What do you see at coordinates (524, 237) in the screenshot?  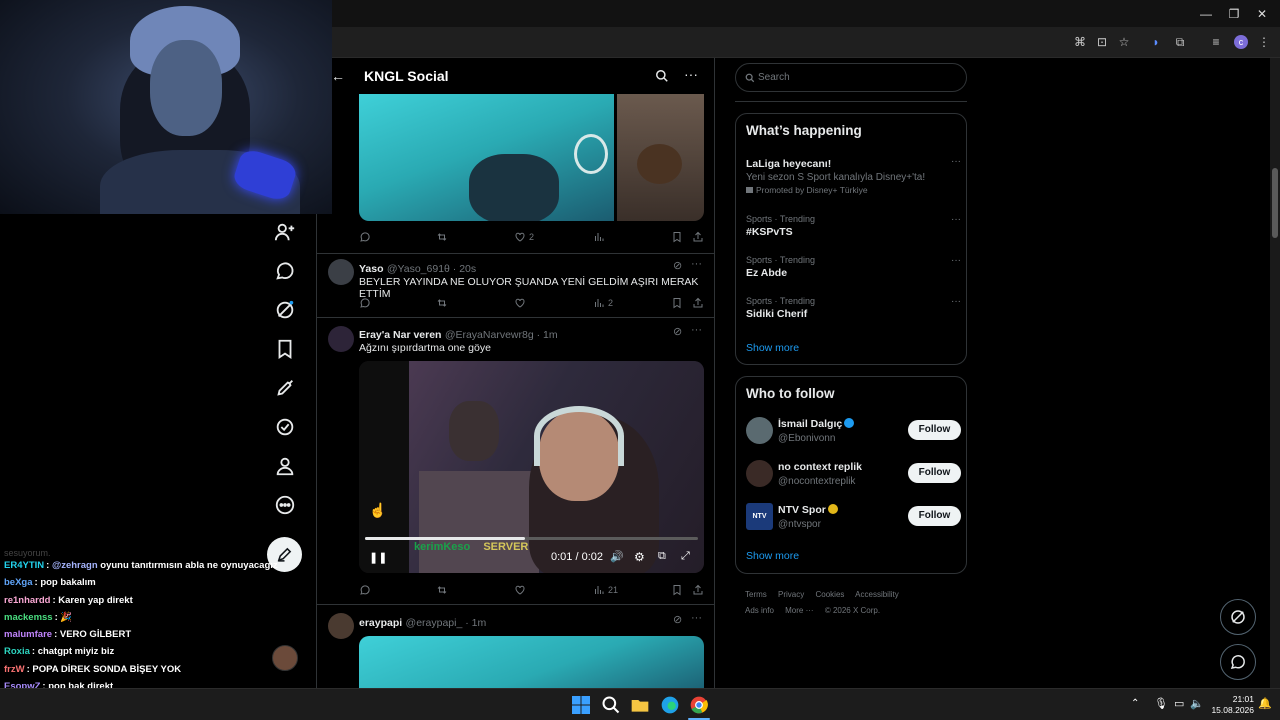 I see `like-button: 2` at bounding box center [524, 237].